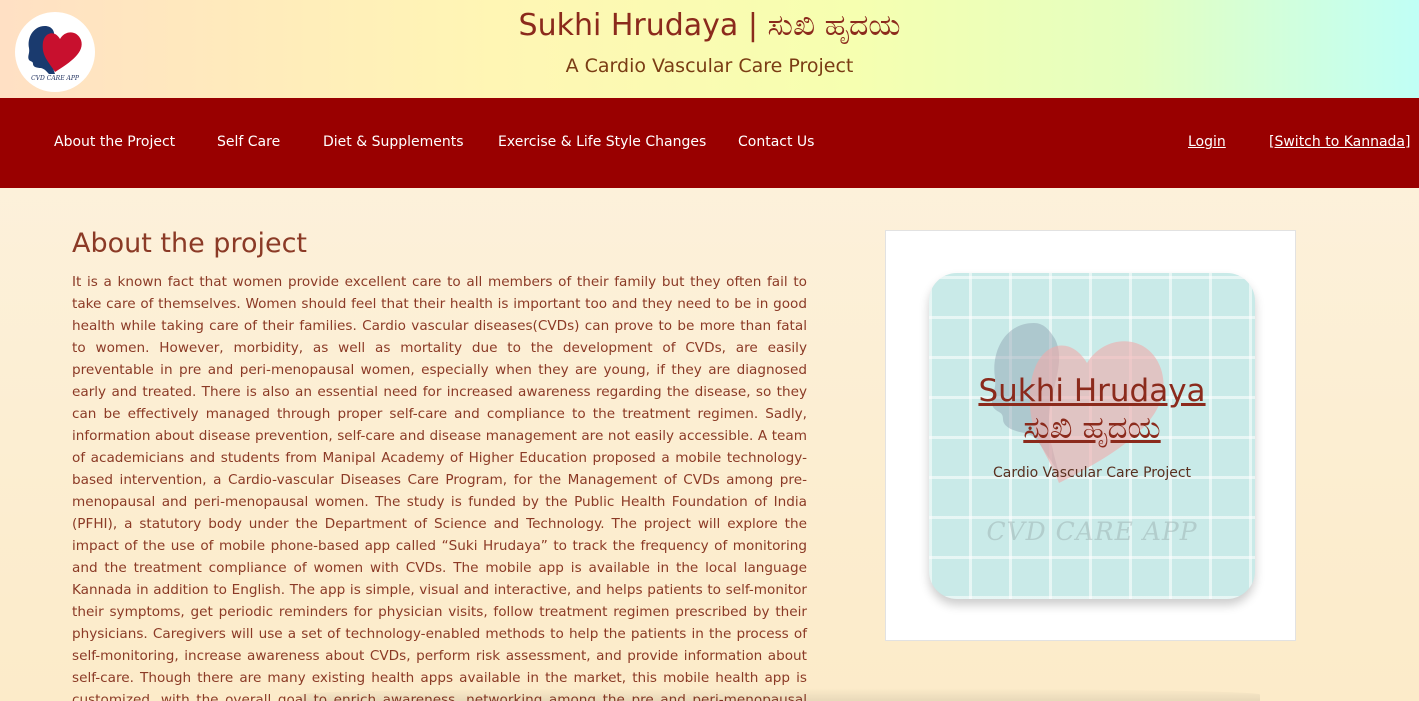  What do you see at coordinates (248, 142) in the screenshot?
I see `nav-self-care: Self Care` at bounding box center [248, 142].